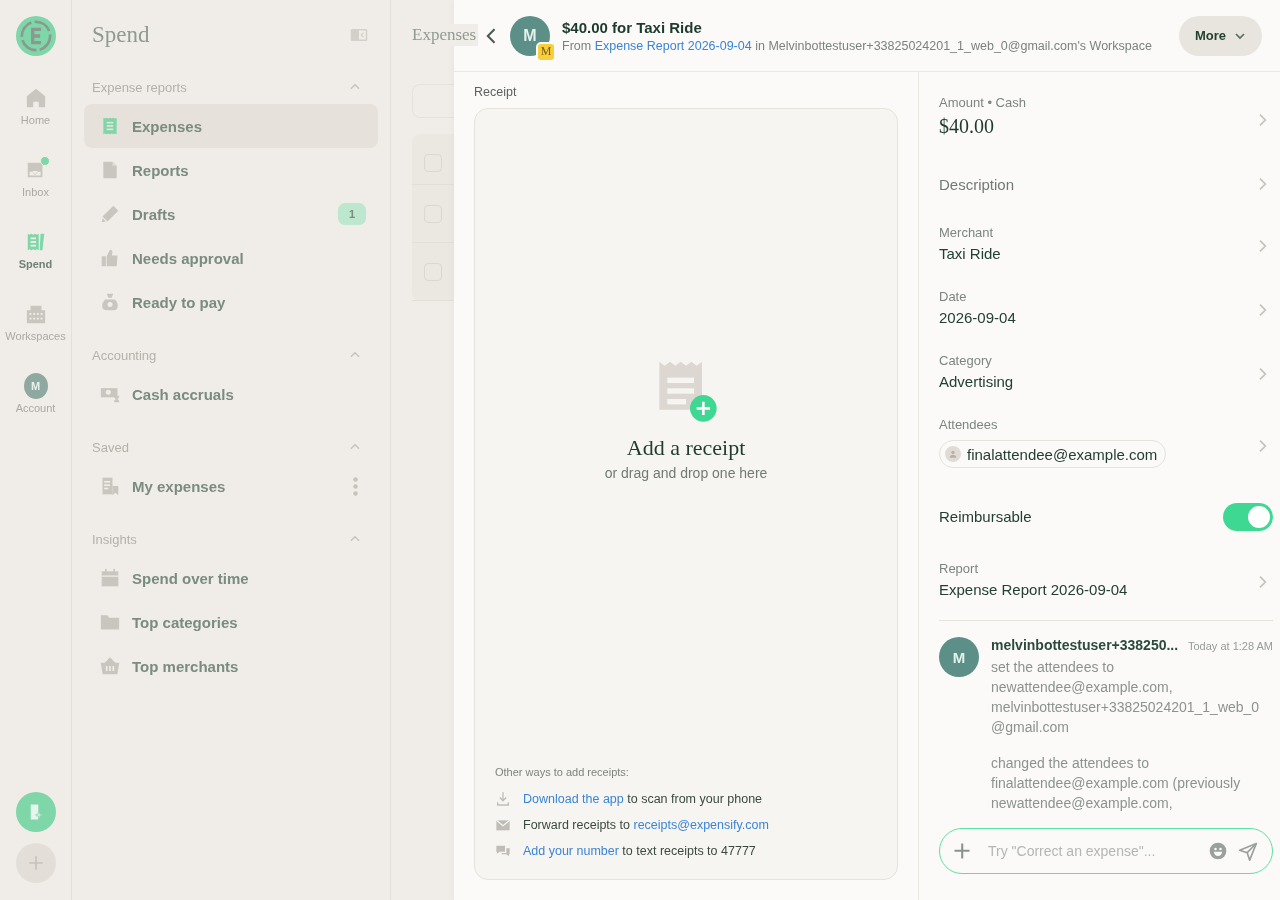 The height and width of the screenshot is (900, 1280). I want to click on money-bag-icon, so click(110, 302).